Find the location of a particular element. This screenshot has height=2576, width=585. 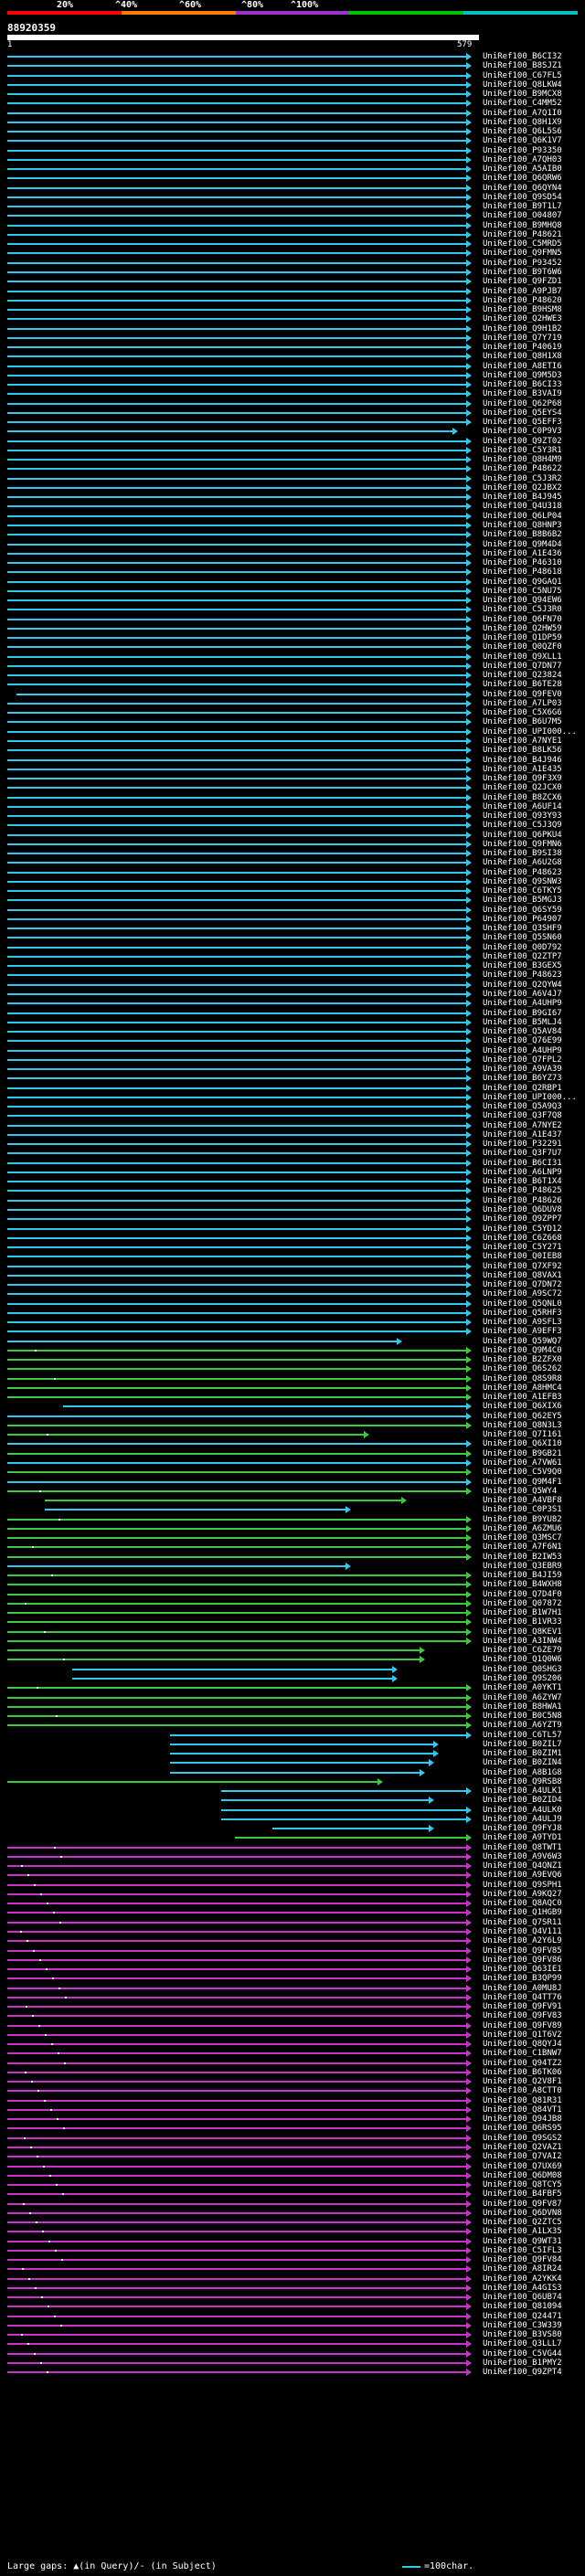

hit-label: UniRef100_C5NU75 is located at coordinates (522, 591).